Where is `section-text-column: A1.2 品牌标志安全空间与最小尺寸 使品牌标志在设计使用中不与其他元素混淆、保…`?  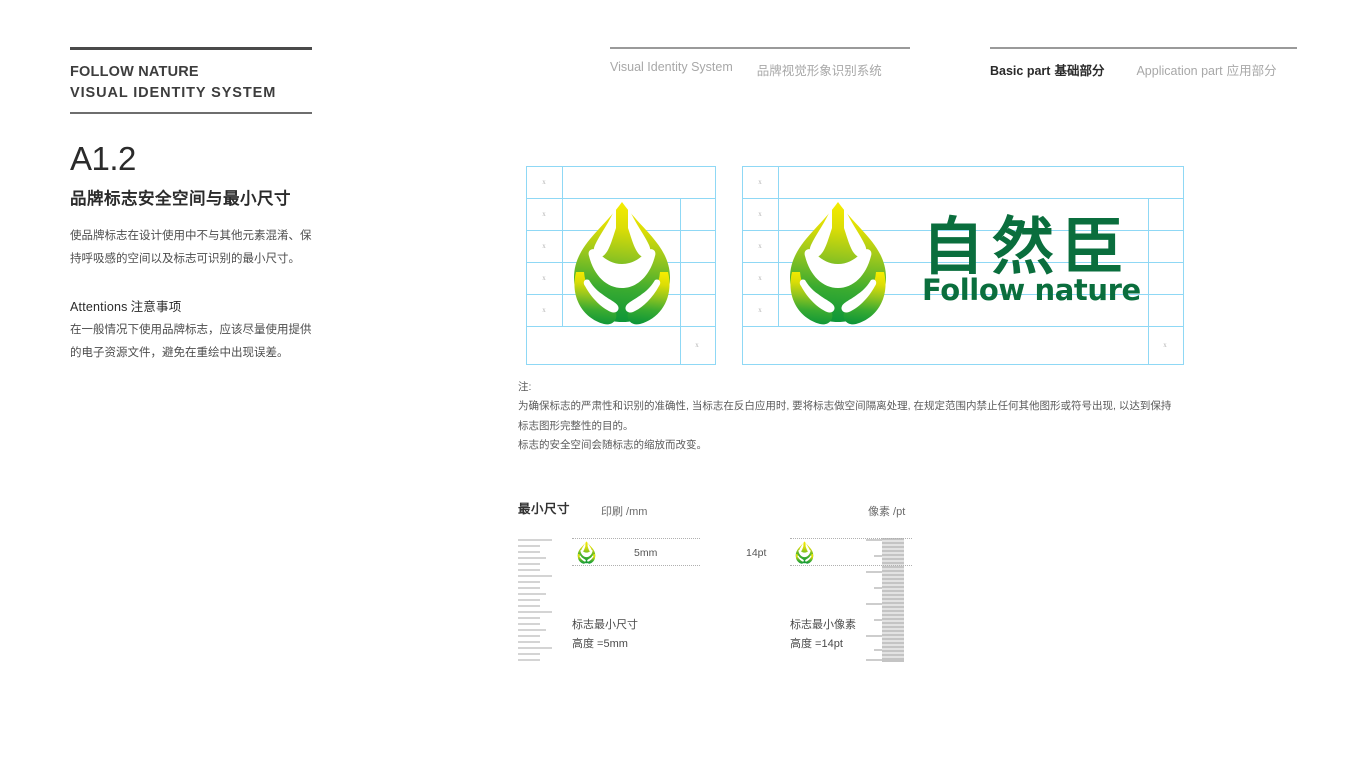
section-text-column: A1.2 品牌标志安全空间与最小尺寸 使品牌标志在设计使用中不与其他元素混淆、保… is located at coordinates (193, 253).